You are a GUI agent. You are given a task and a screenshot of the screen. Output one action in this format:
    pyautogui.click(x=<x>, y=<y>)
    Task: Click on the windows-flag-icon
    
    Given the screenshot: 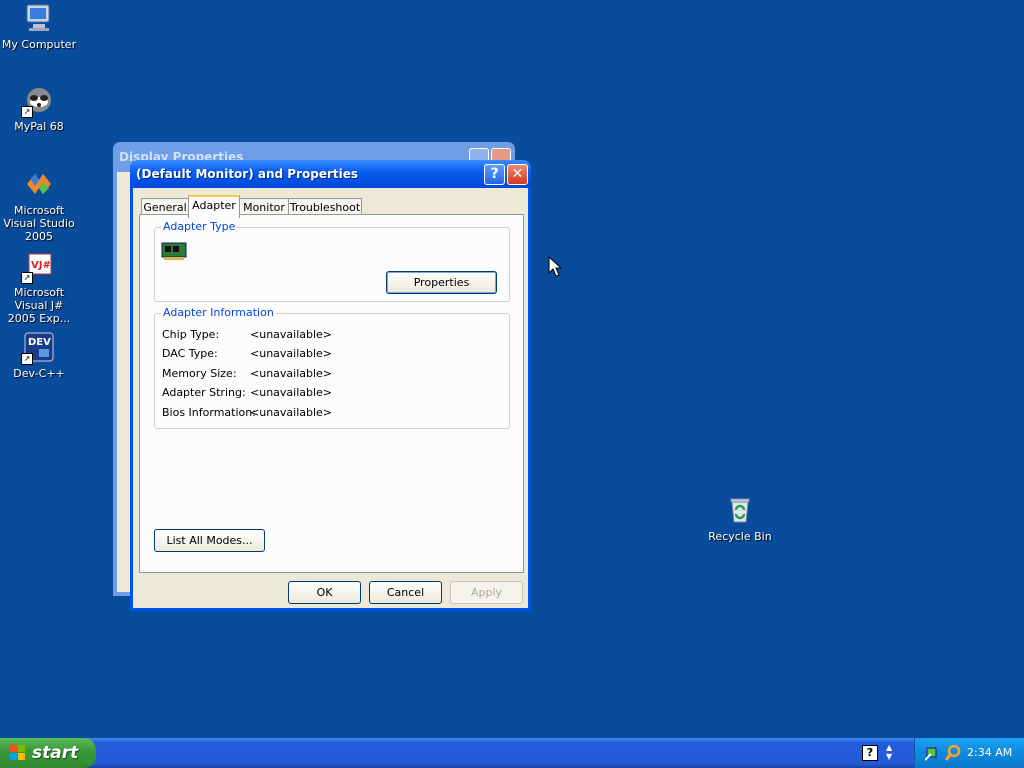 What is the action you would take?
    pyautogui.click(x=18, y=753)
    